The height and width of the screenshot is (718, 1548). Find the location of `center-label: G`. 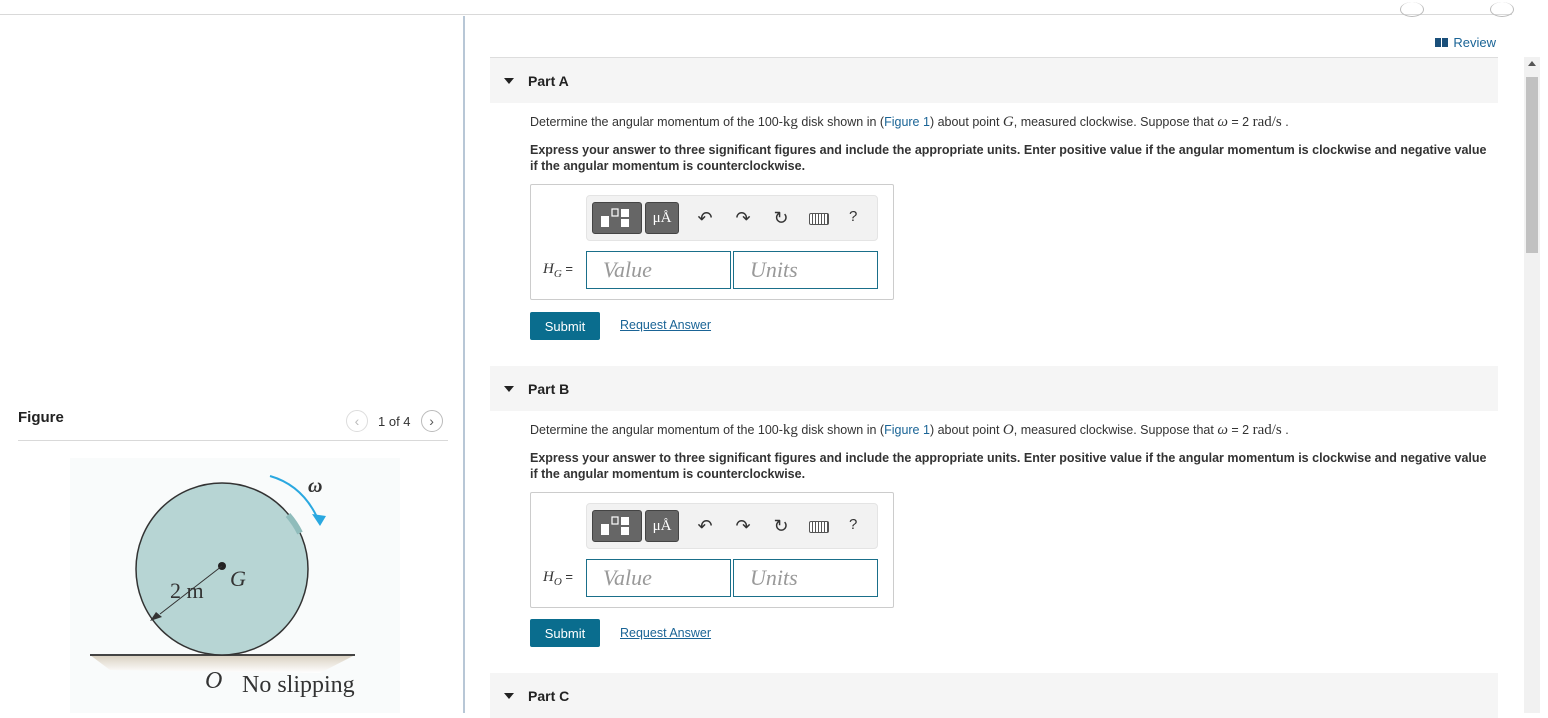

center-label: G is located at coordinates (238, 578).